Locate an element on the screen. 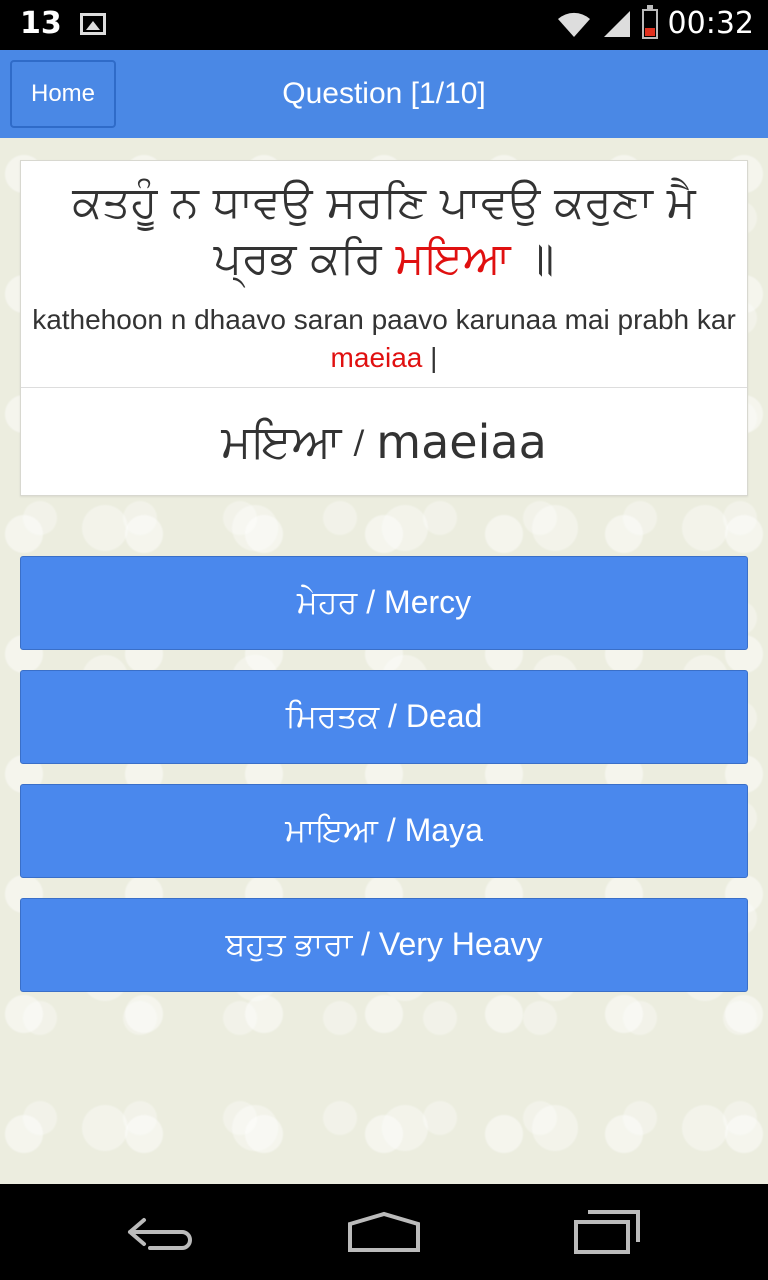 Image resolution: width=768 pixels, height=1280 pixels. translit-highlight-word: maeiaa is located at coordinates (376, 357).